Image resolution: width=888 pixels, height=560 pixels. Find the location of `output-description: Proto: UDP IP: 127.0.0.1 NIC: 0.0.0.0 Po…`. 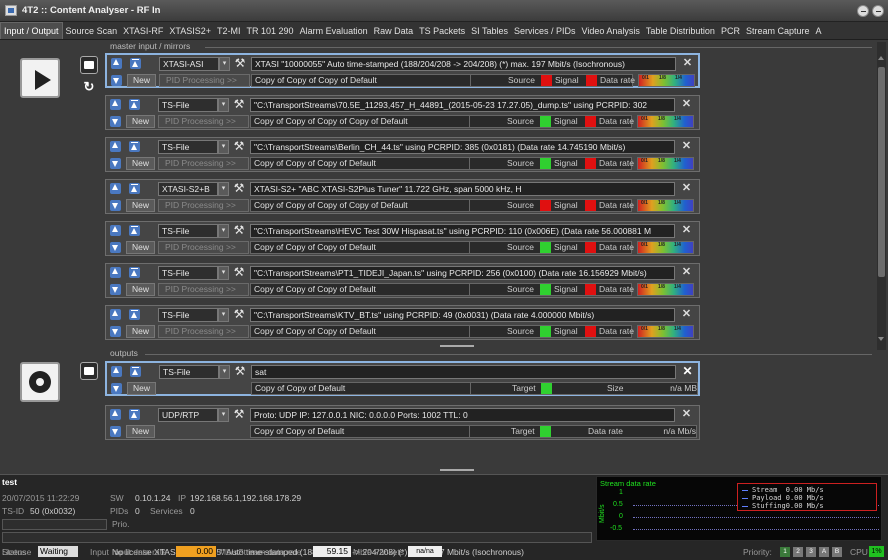

output-description: Proto: UDP IP: 127.0.0.1 NIC: 0.0.0.0 Po… is located at coordinates (462, 415).